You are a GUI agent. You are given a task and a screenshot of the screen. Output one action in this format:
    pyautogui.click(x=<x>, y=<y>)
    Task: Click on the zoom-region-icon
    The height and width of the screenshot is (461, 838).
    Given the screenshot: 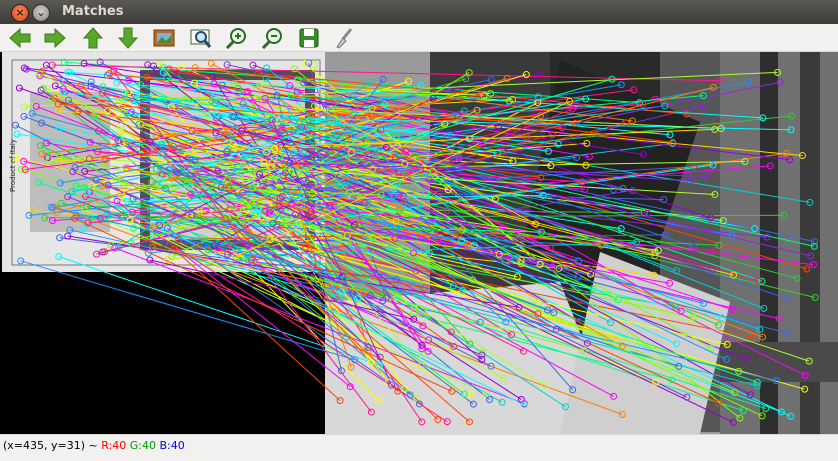 What is the action you would take?
    pyautogui.click(x=201, y=38)
    